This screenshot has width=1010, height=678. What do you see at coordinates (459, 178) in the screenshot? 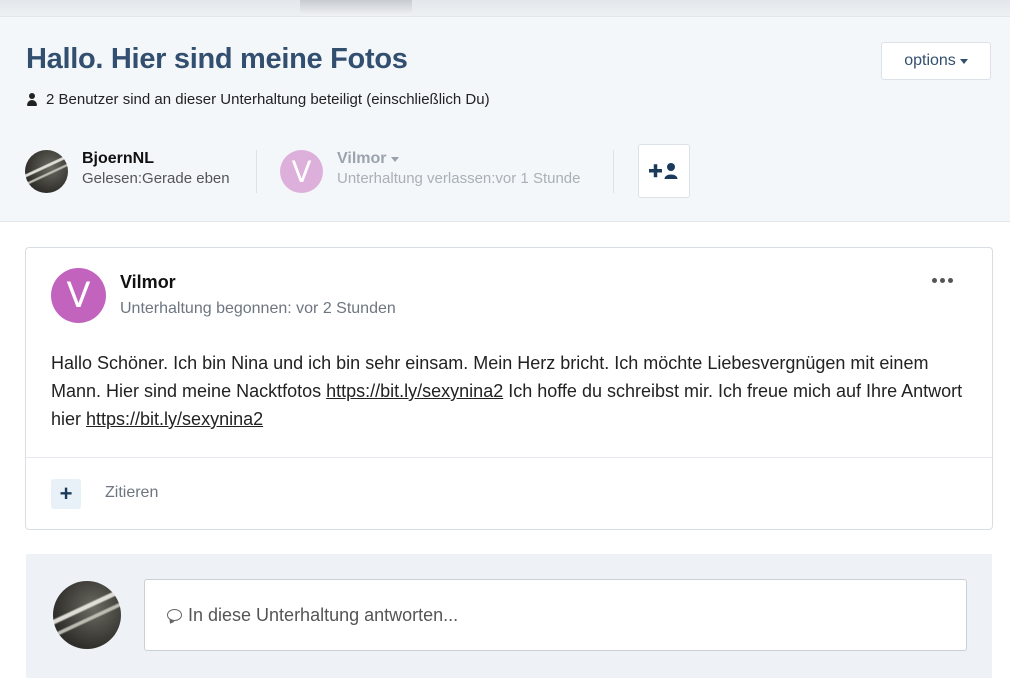
I see `participant-status: Unterhaltung verlassen:vor 1 Stunde` at bounding box center [459, 178].